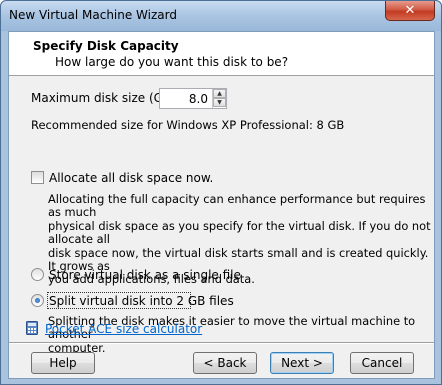 The width and height of the screenshot is (442, 385). I want to click on help-button: Help, so click(63, 363).